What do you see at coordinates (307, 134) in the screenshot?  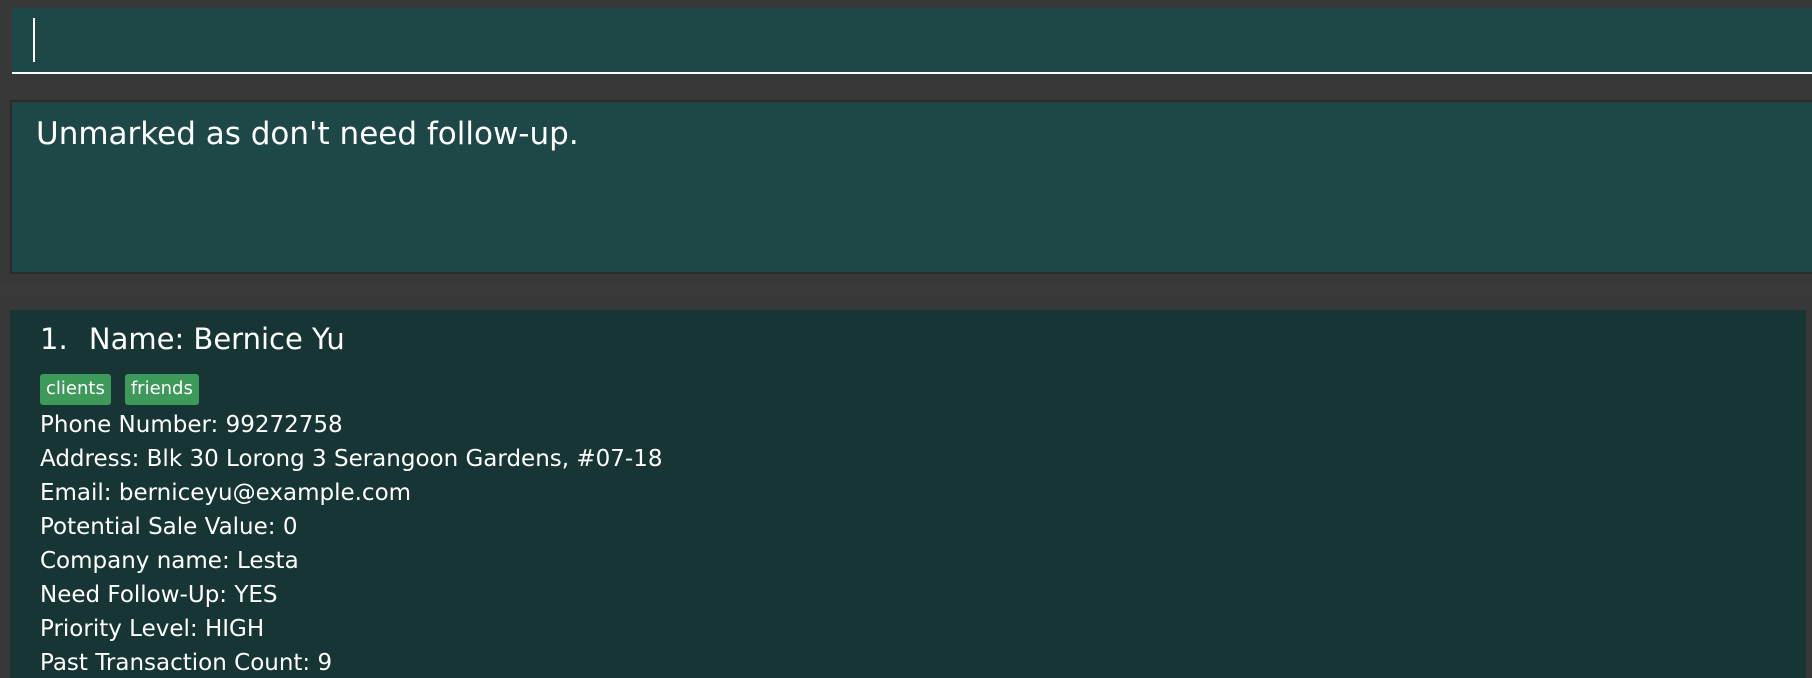 I see `result-message: Unmarked as don't need follow-up.` at bounding box center [307, 134].